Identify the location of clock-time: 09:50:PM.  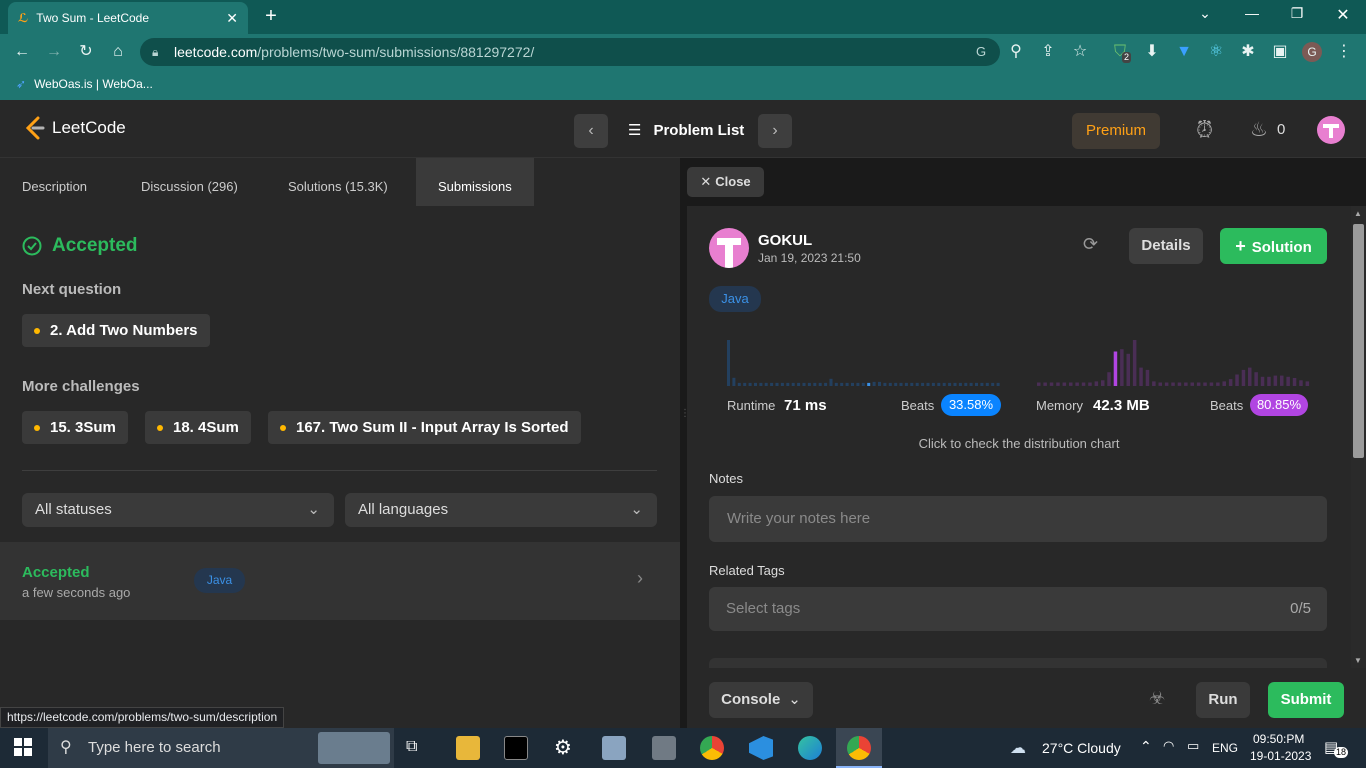
(1278, 739).